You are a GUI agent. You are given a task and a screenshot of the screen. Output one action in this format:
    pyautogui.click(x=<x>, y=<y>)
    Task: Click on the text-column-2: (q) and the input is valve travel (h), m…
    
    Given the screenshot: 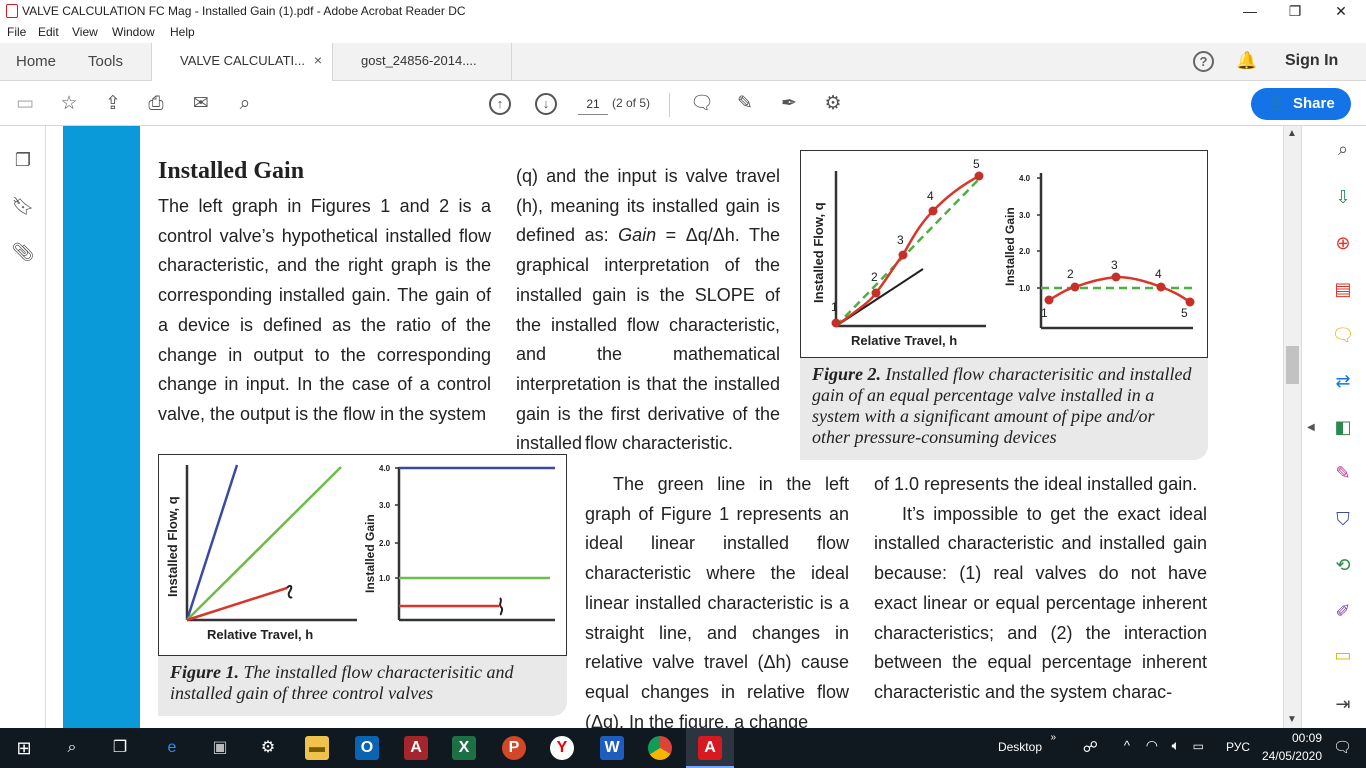 What is the action you would take?
    pyautogui.click(x=648, y=310)
    